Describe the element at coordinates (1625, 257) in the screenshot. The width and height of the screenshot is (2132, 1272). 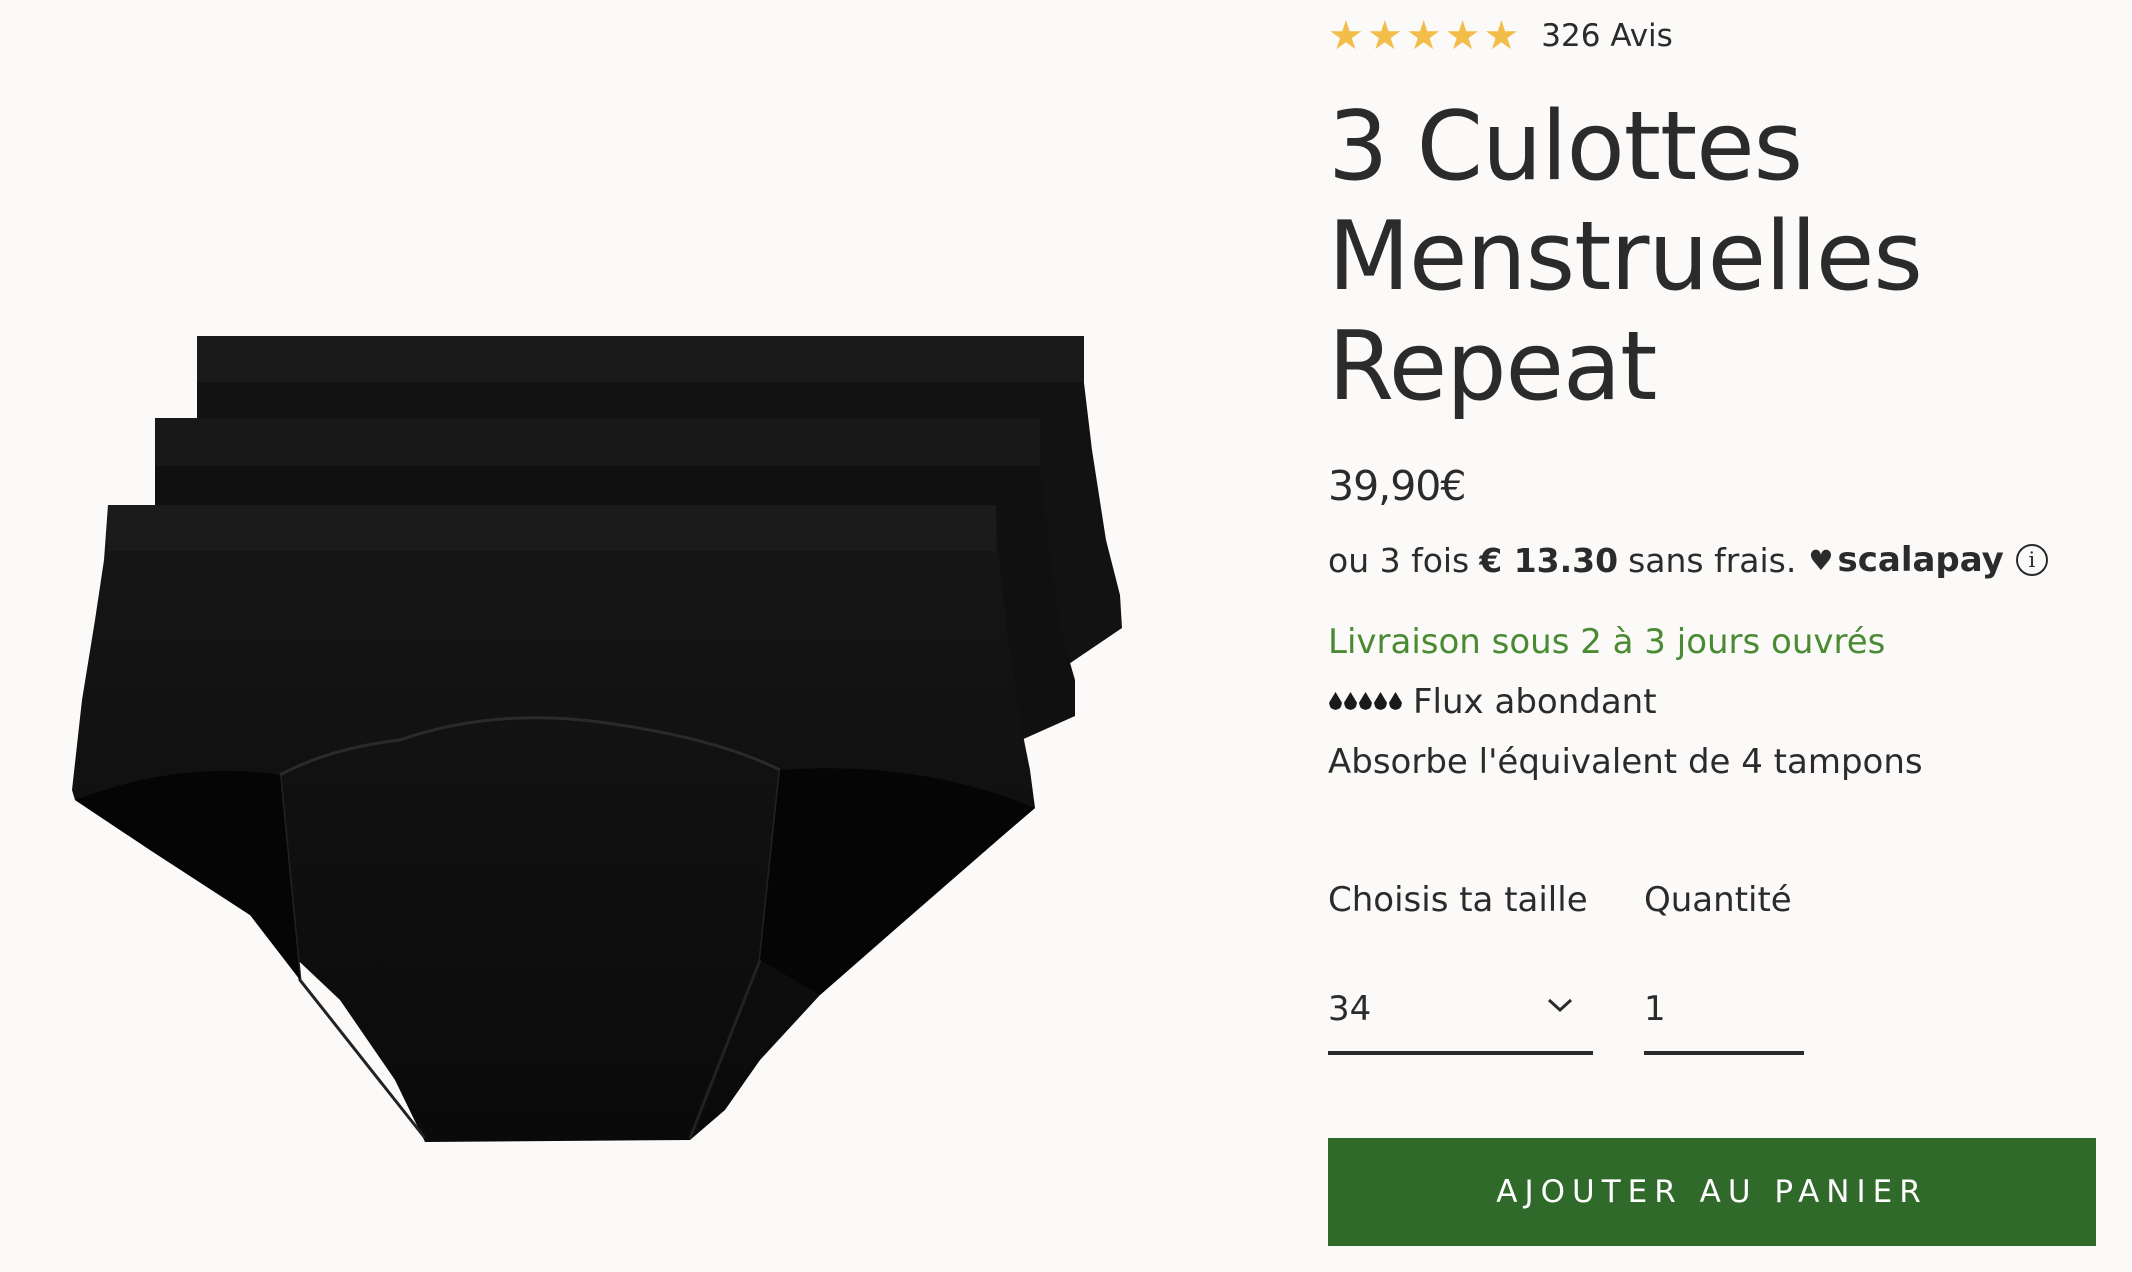
I see `product-title: 3 Culottes Menstruelles Repeat` at that location.